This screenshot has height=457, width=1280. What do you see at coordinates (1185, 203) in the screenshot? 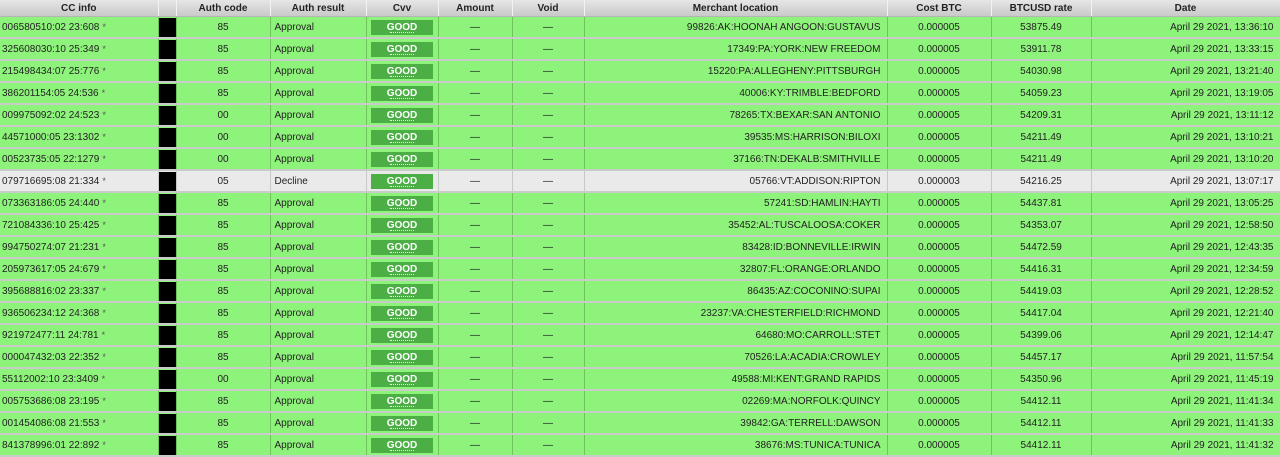
I see `date-cell: April 29 2021, 13:05:25` at bounding box center [1185, 203].